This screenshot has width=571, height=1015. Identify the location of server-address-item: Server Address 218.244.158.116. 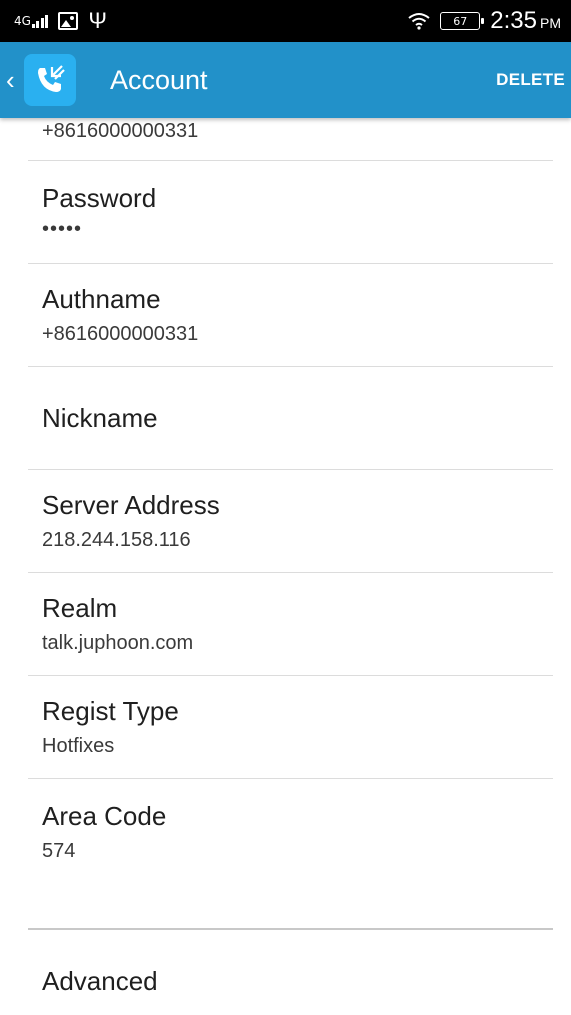
(290, 521).